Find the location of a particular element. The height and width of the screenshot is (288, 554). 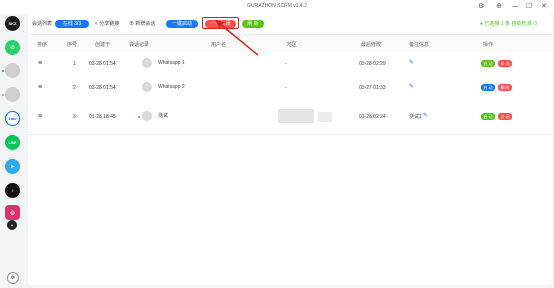

row-index: 3 is located at coordinates (74, 117).